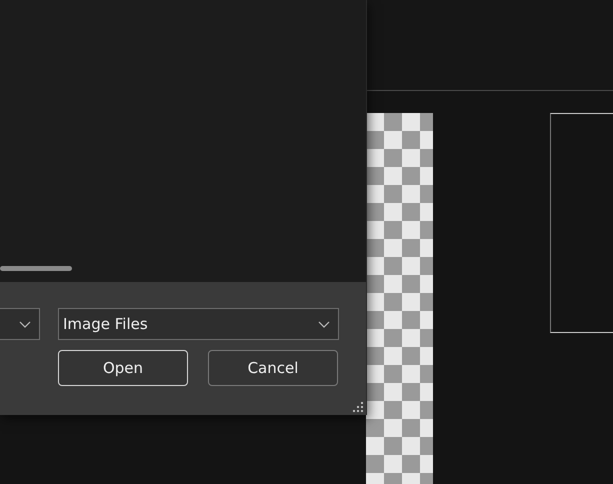  What do you see at coordinates (36, 268) in the screenshot?
I see `scrollbar-thumb` at bounding box center [36, 268].